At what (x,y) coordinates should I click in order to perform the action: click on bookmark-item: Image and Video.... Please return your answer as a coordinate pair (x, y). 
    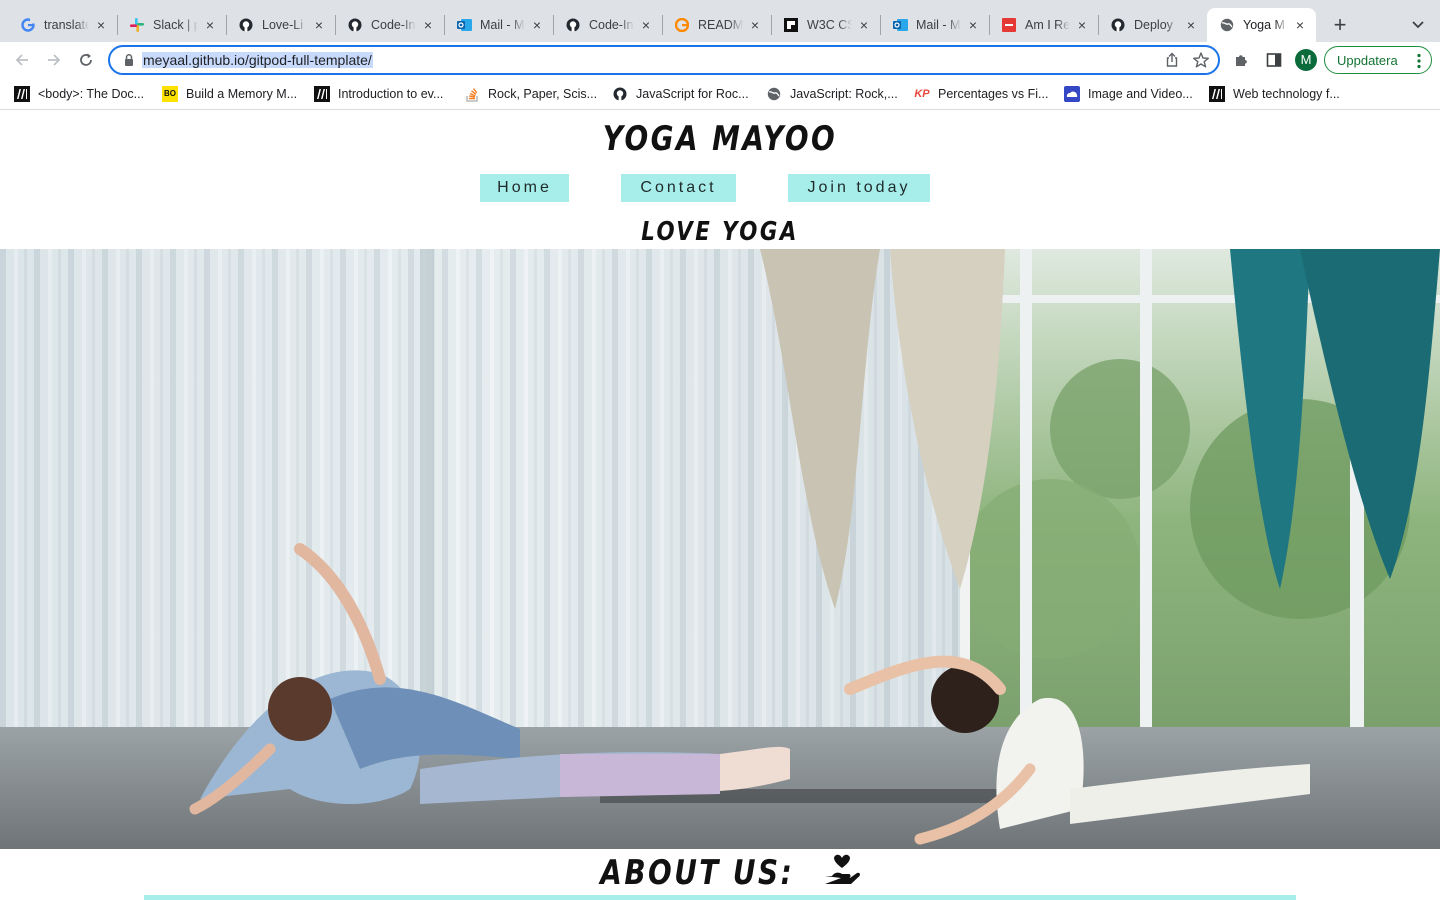
    Looking at the image, I should click on (1128, 94).